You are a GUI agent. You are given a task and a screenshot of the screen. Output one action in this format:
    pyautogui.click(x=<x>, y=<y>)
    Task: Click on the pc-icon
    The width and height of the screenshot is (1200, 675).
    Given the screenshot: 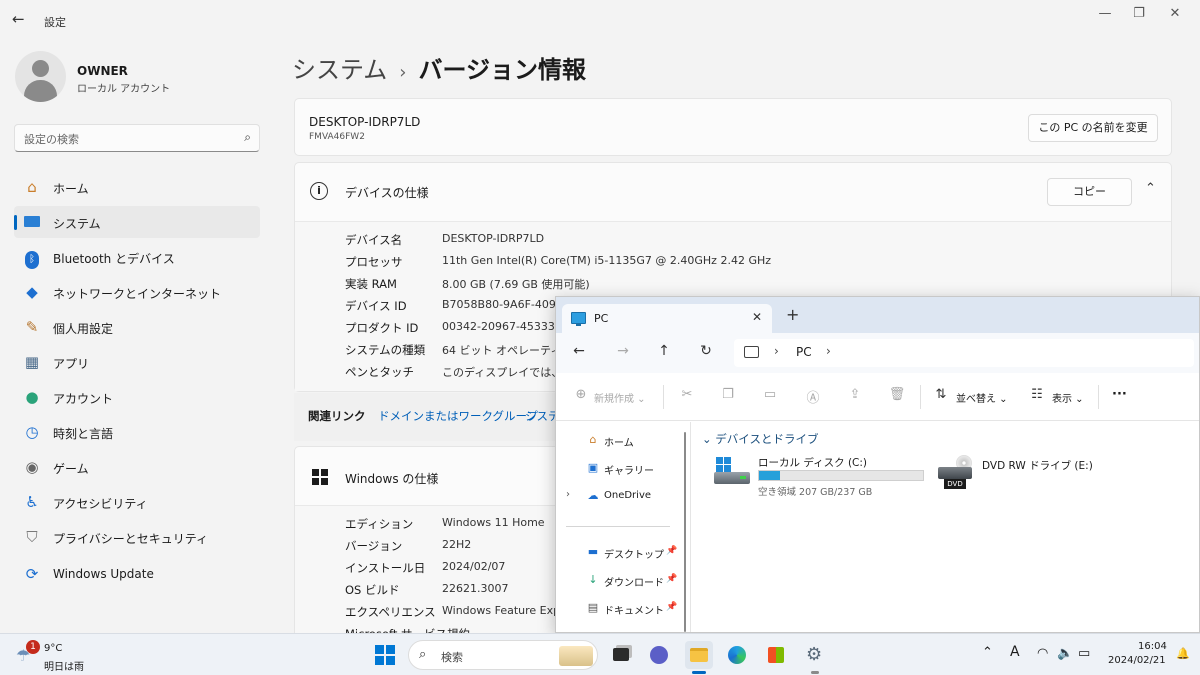 What is the action you would take?
    pyautogui.click(x=751, y=352)
    